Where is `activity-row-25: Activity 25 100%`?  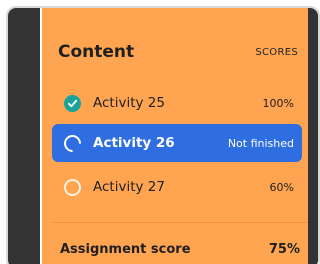
activity-row-25: Activity 25 100% is located at coordinates (177, 103).